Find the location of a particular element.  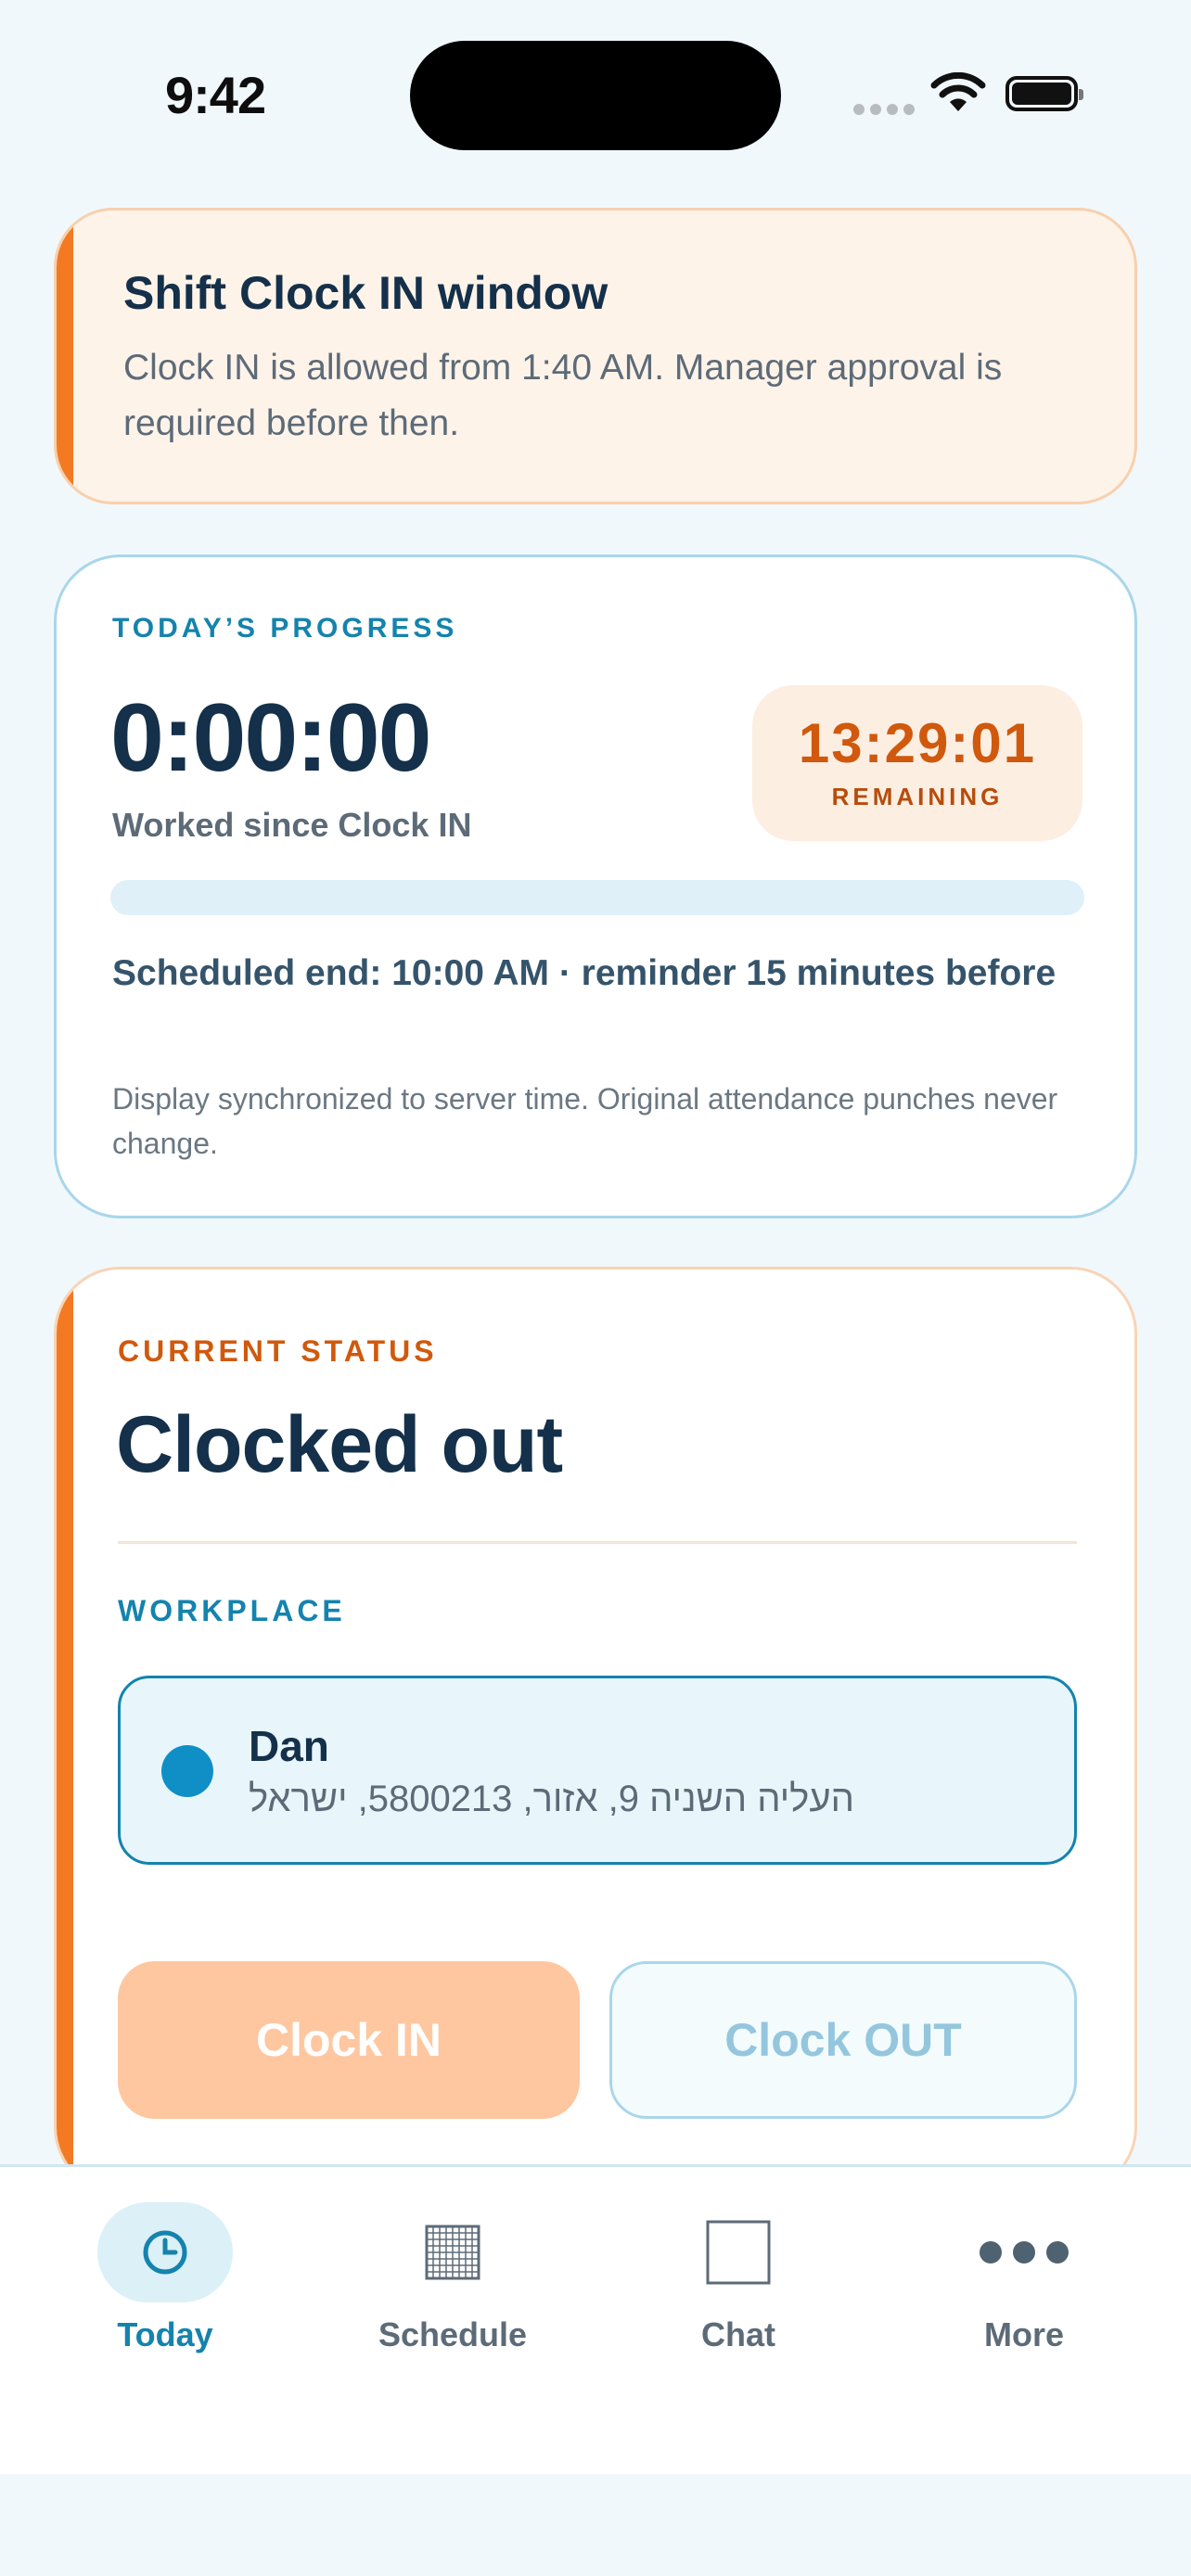

workplace-name: Dan is located at coordinates (289, 1746).